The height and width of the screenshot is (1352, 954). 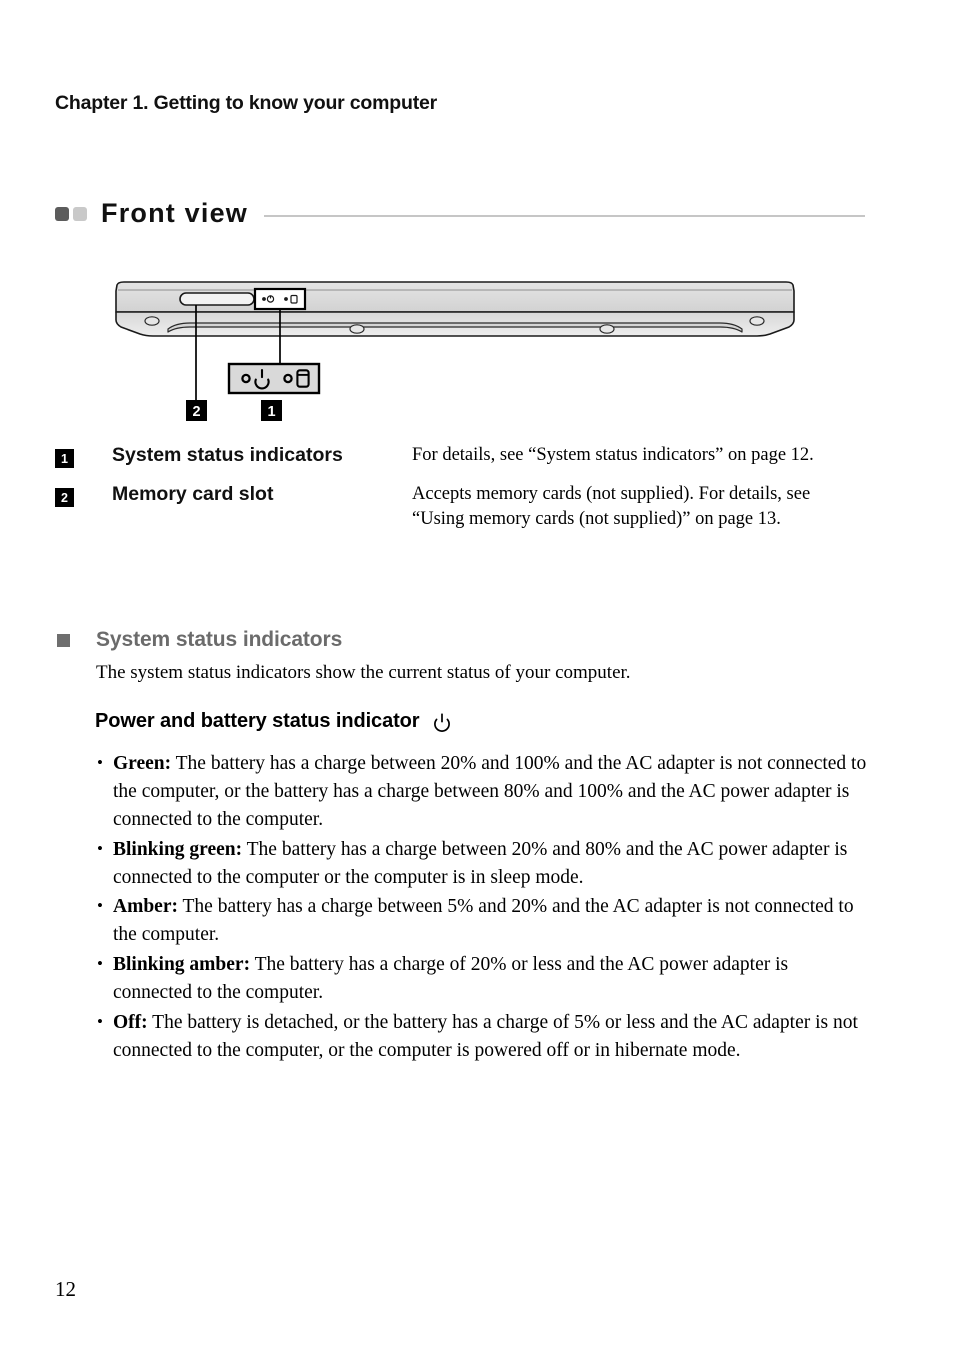 I want to click on definition-badge: 2, so click(x=64, y=498).